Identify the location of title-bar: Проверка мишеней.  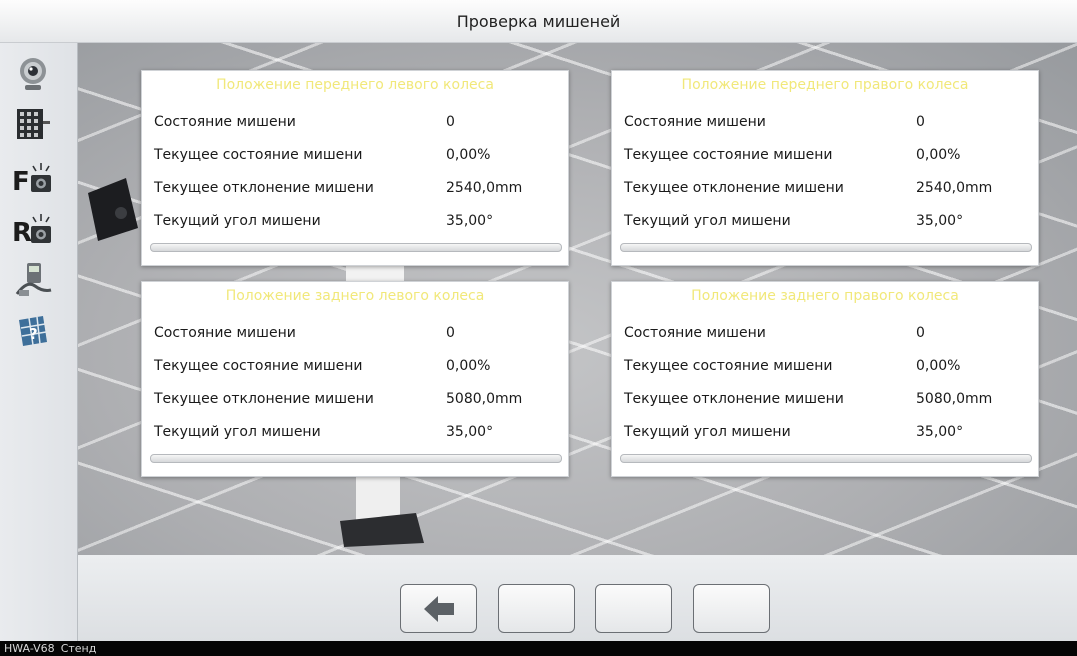
(538, 21).